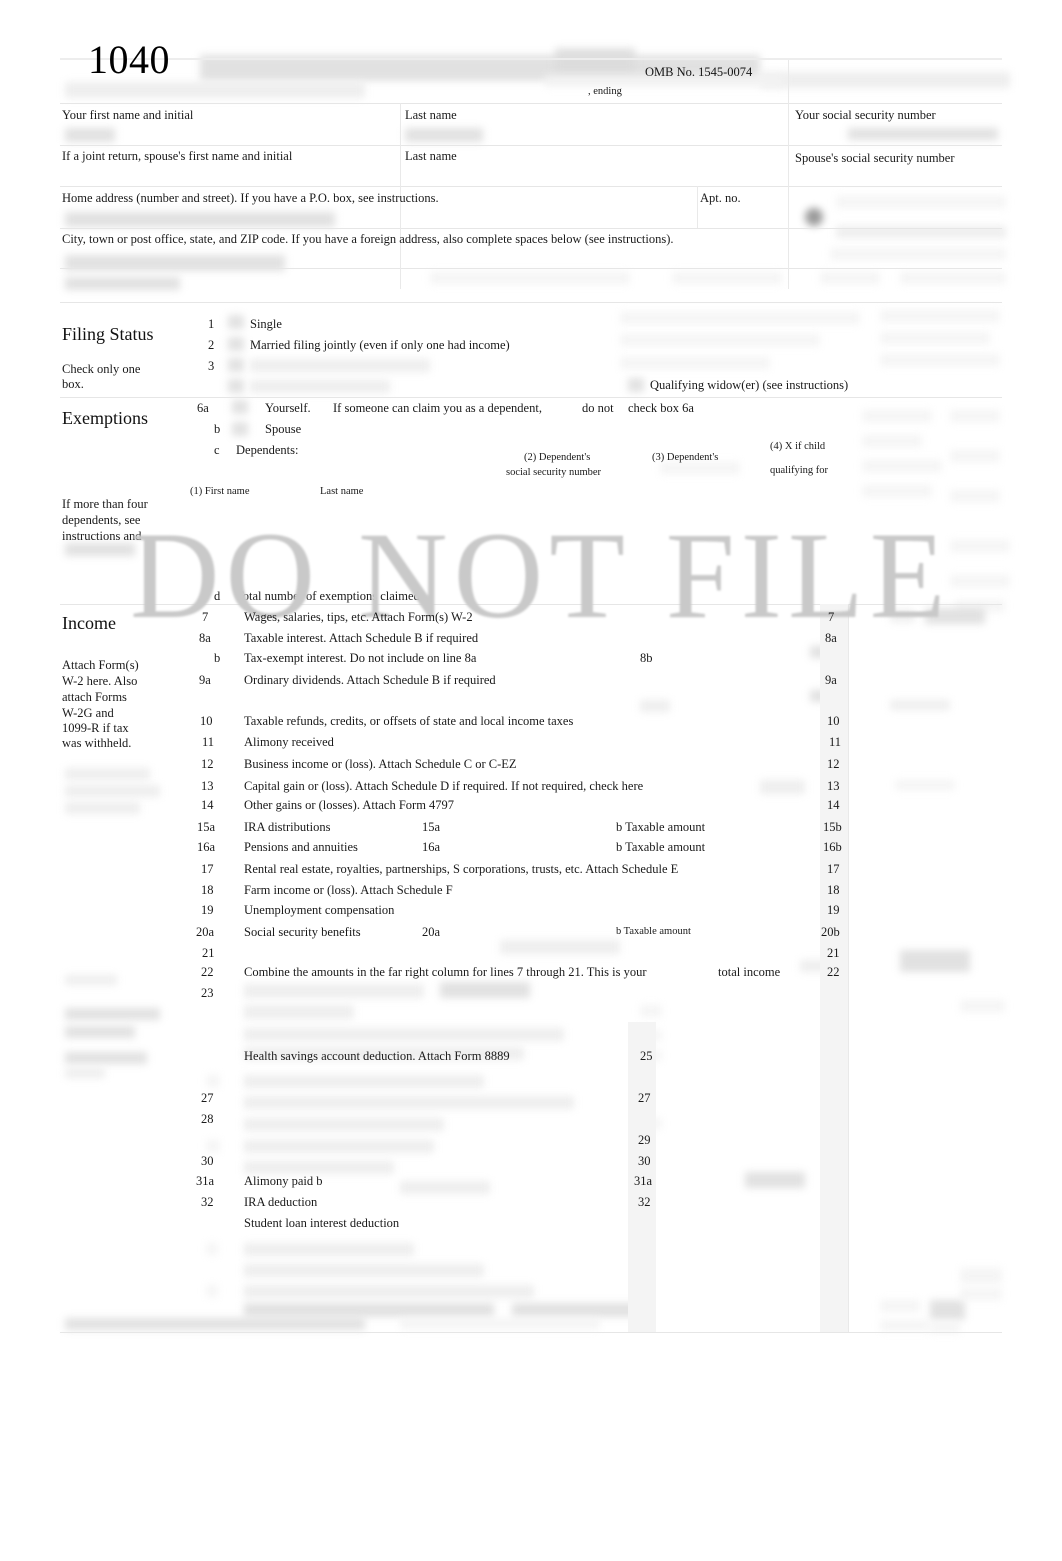 The height and width of the screenshot is (1561, 1062). What do you see at coordinates (205, 932) in the screenshot?
I see `income-line-num-20a: 20a` at bounding box center [205, 932].